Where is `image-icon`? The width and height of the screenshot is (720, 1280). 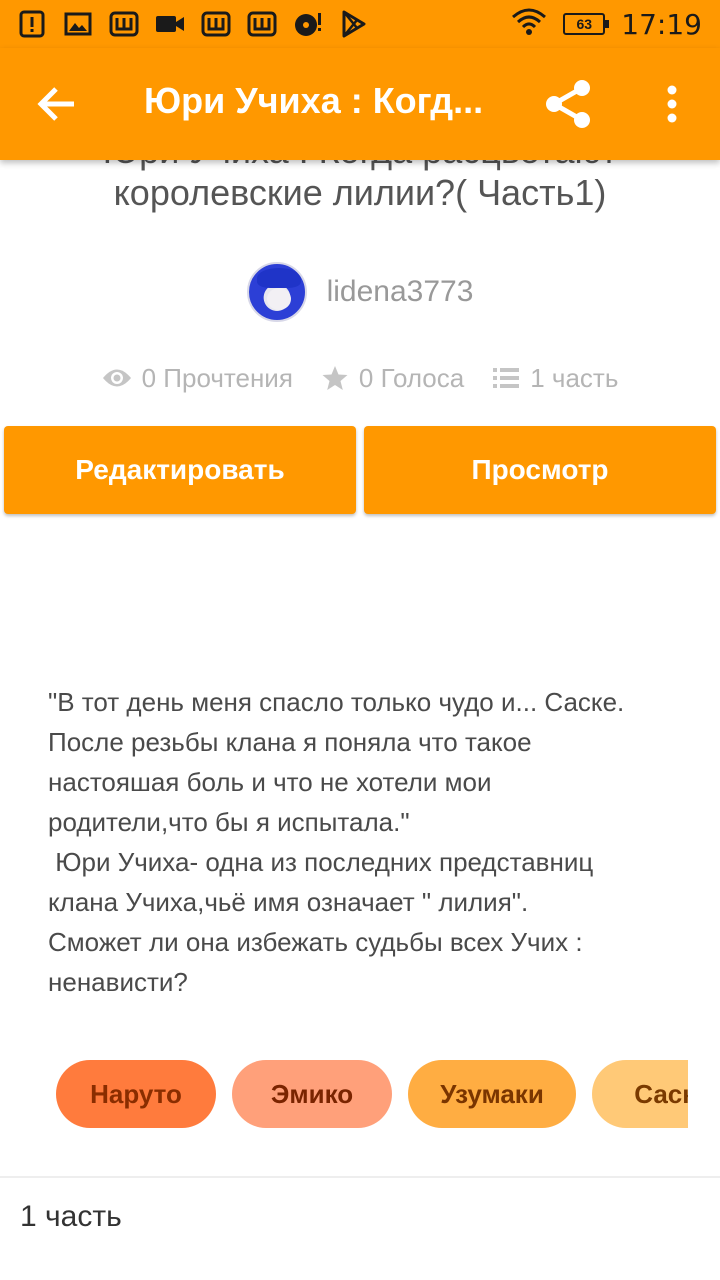 image-icon is located at coordinates (78, 24).